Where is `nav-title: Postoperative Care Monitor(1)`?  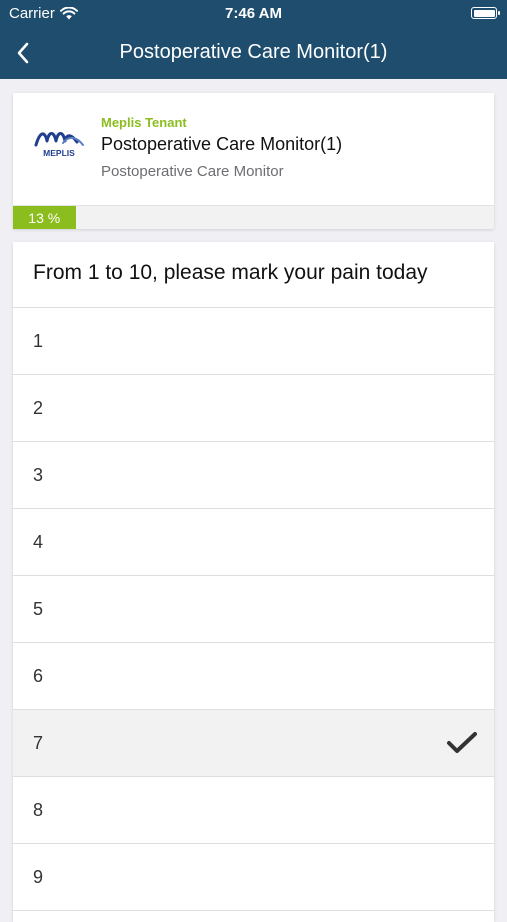
nav-title: Postoperative Care Monitor(1) is located at coordinates (253, 52).